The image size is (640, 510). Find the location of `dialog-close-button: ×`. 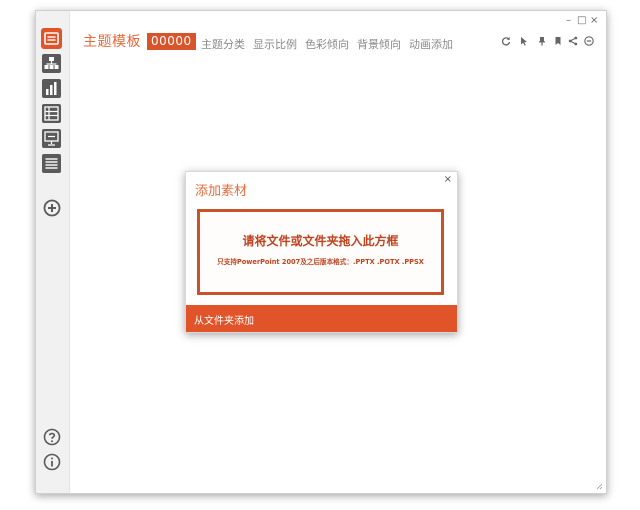

dialog-close-button: × is located at coordinates (448, 179).